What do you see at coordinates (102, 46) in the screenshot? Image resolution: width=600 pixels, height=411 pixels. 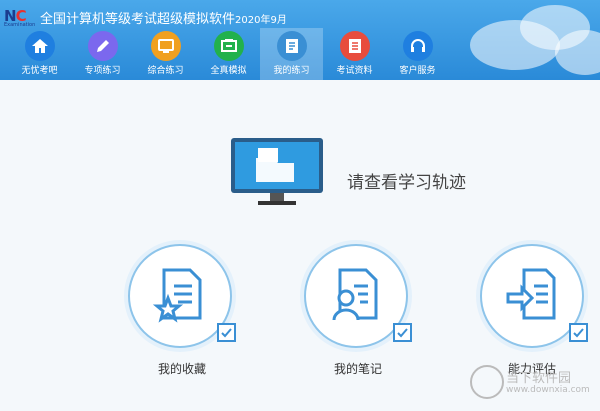 I see `pencil-icon` at bounding box center [102, 46].